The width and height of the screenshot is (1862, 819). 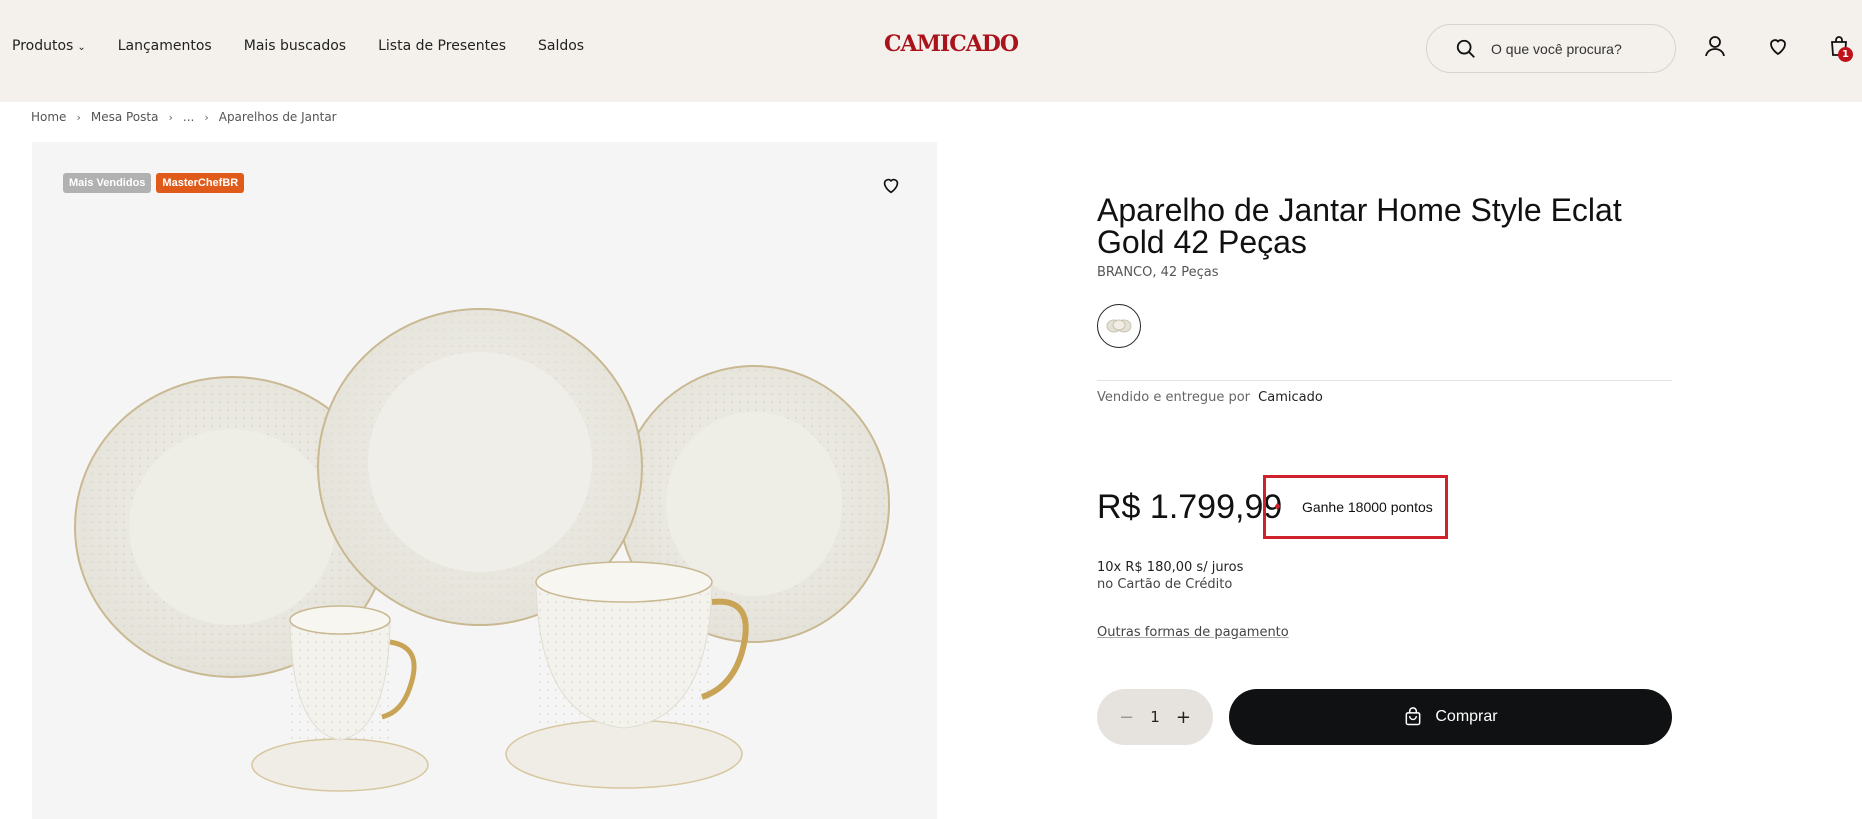 What do you see at coordinates (1466, 716) in the screenshot?
I see `buy-button-label: Comprar` at bounding box center [1466, 716].